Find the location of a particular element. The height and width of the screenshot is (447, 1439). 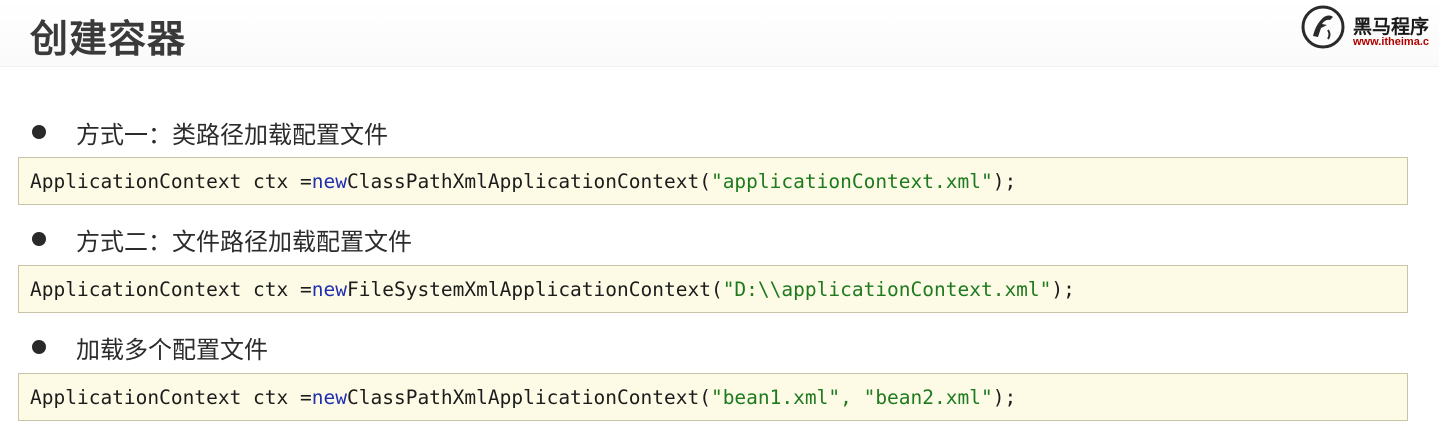

code-1-prefix: ApplicationContext ctx = is located at coordinates (171, 181).